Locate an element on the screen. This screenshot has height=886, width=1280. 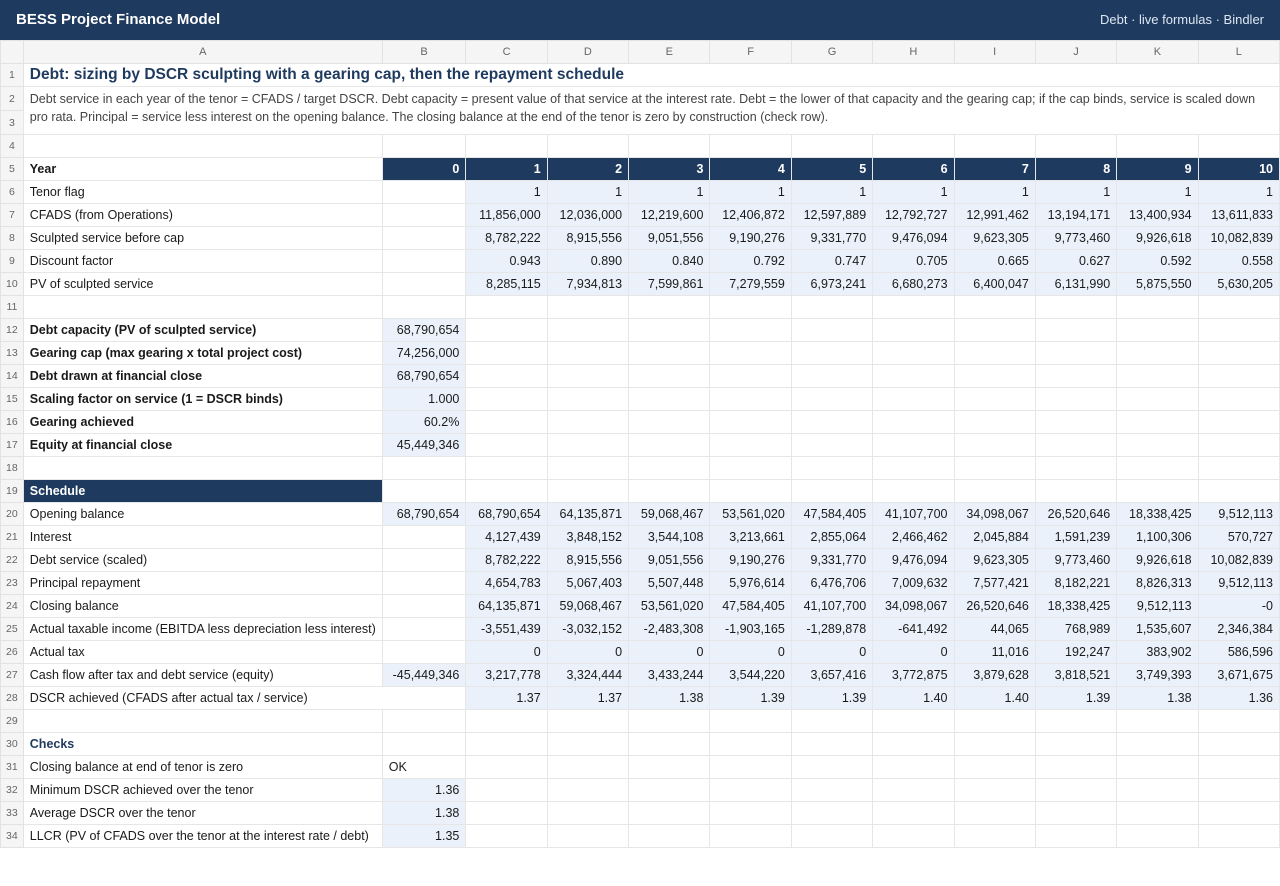
value-cell: 12,219,600 is located at coordinates (669, 215).